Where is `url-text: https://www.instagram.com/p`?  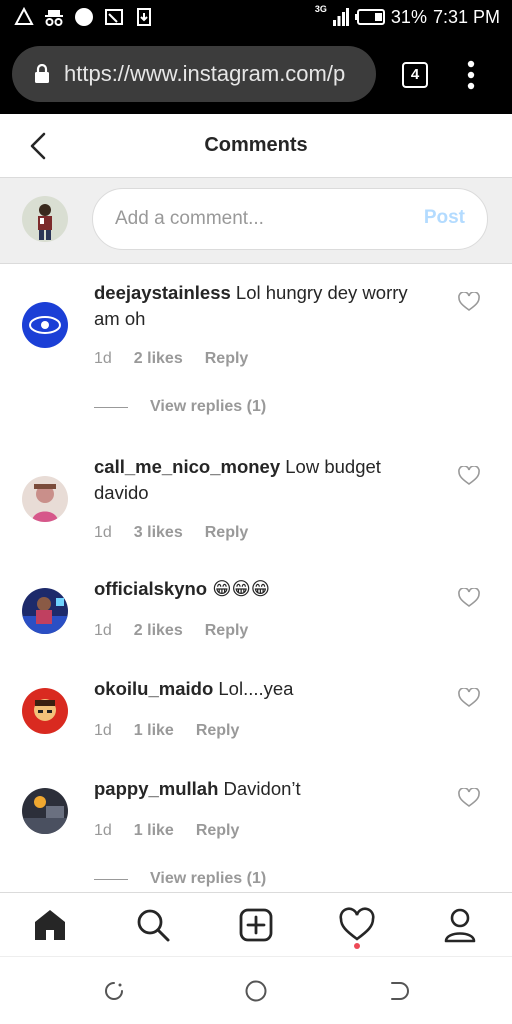 url-text: https://www.instagram.com/p is located at coordinates (217, 74).